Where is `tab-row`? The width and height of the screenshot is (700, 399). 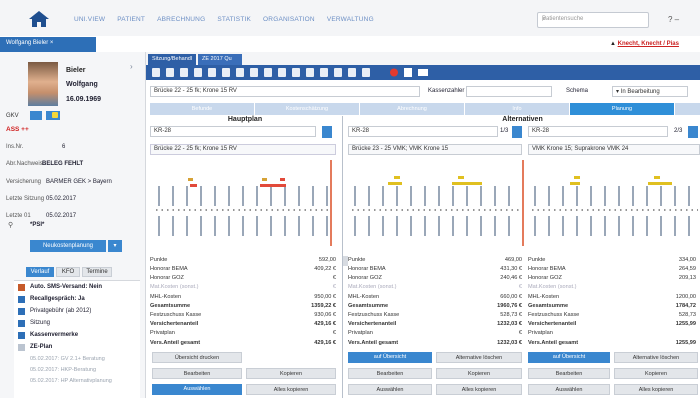
tab-row is located at coordinates (350, 44).